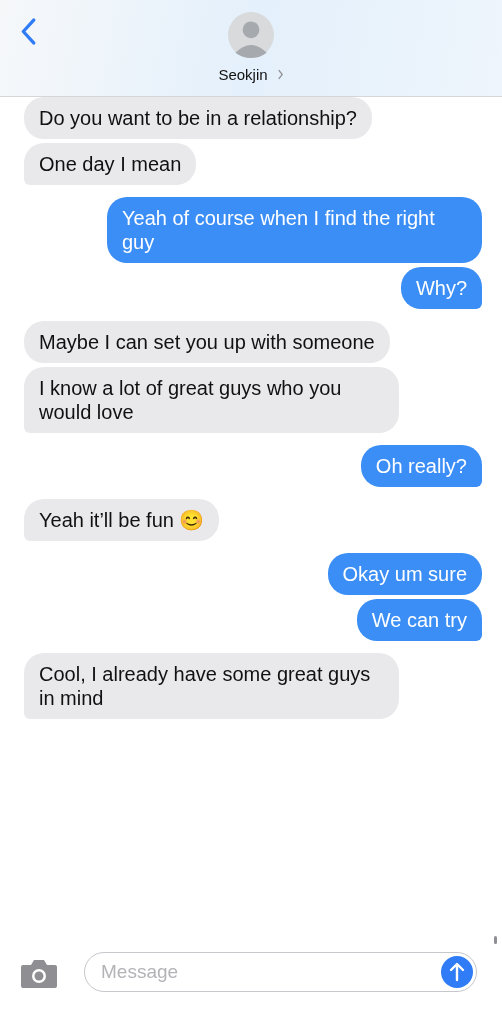  I want to click on camera-icon, so click(39, 974).